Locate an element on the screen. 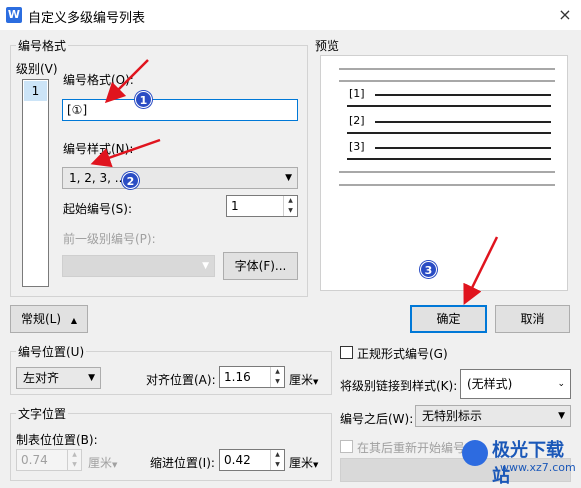 The image size is (581, 488). indent-pos-input: 0.42 ▲ ▼ is located at coordinates (252, 460).